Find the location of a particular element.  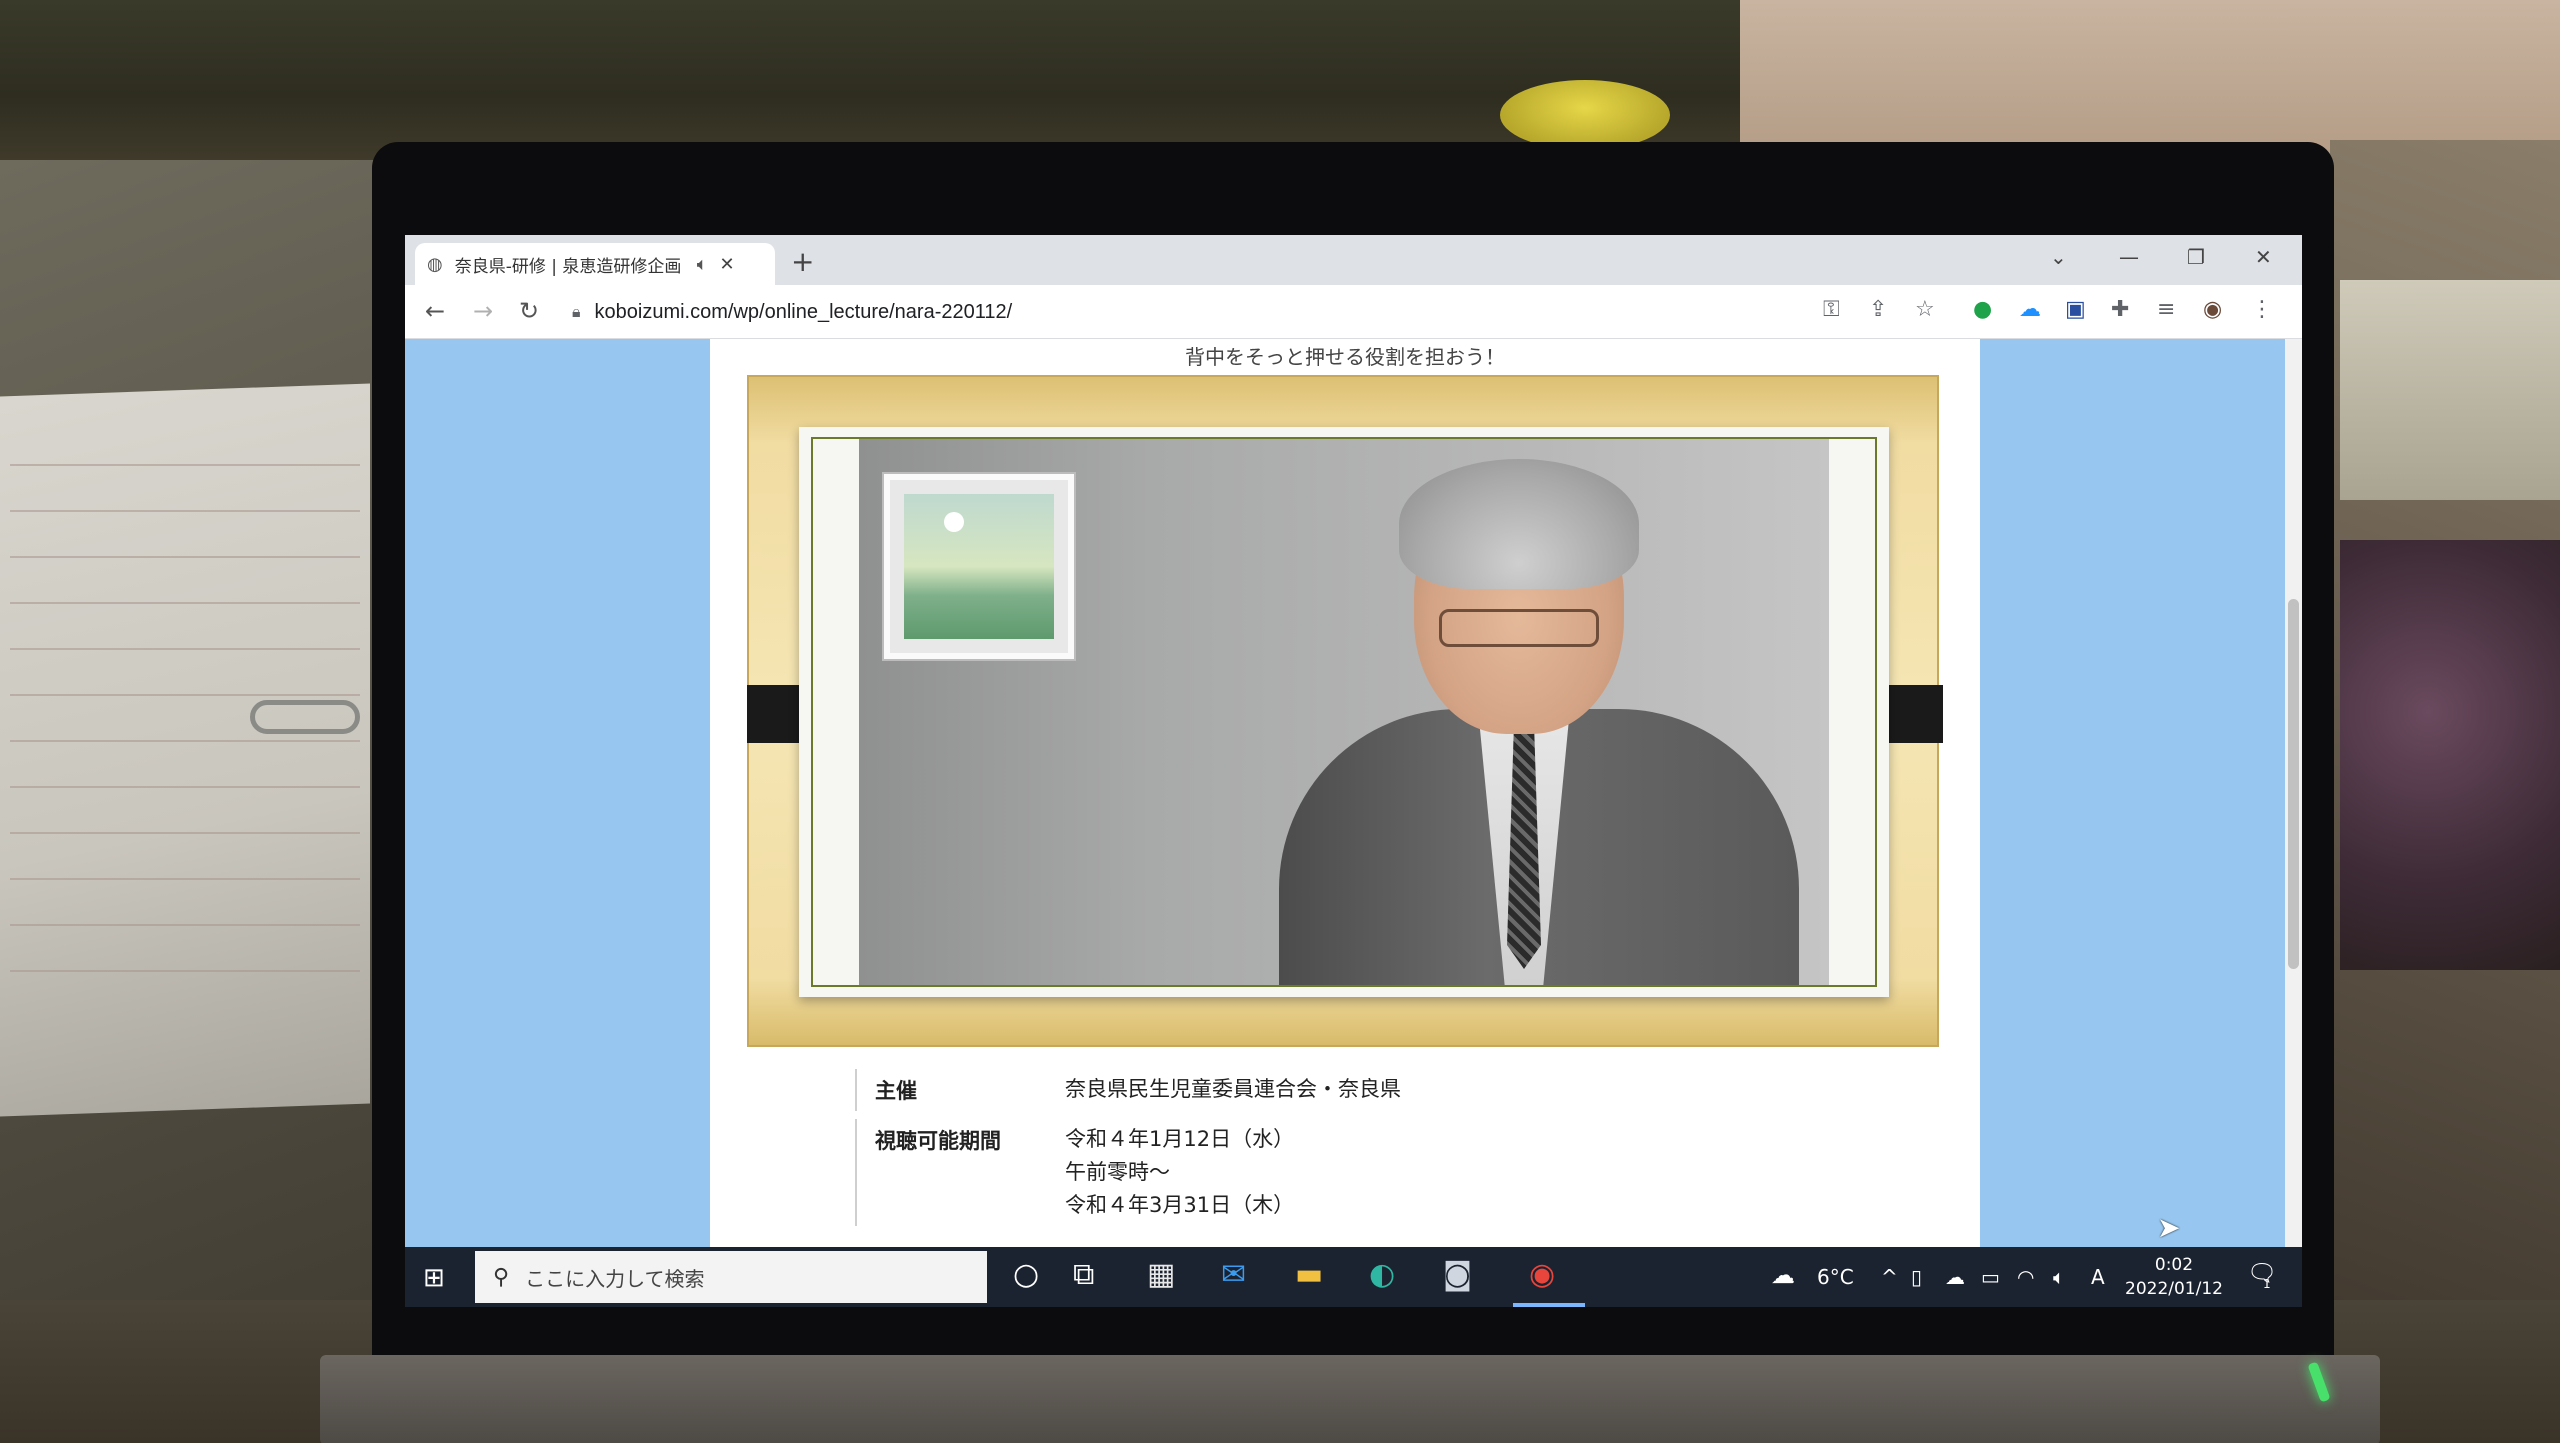

clock-time: 0:02 is located at coordinates (2174, 1265).